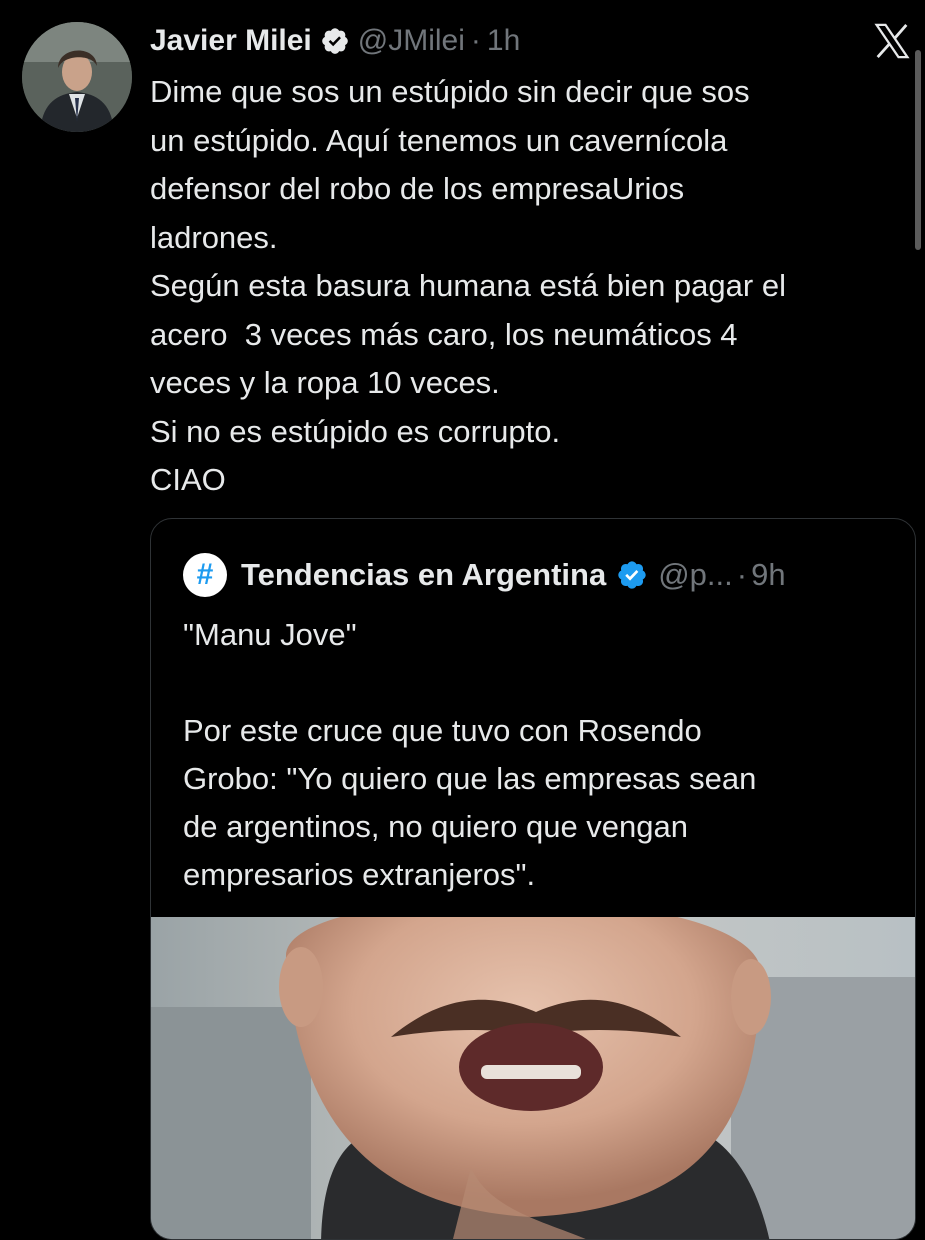 The width and height of the screenshot is (925, 1240). What do you see at coordinates (768, 575) in the screenshot?
I see `quoted-tweet-time: 9h` at bounding box center [768, 575].